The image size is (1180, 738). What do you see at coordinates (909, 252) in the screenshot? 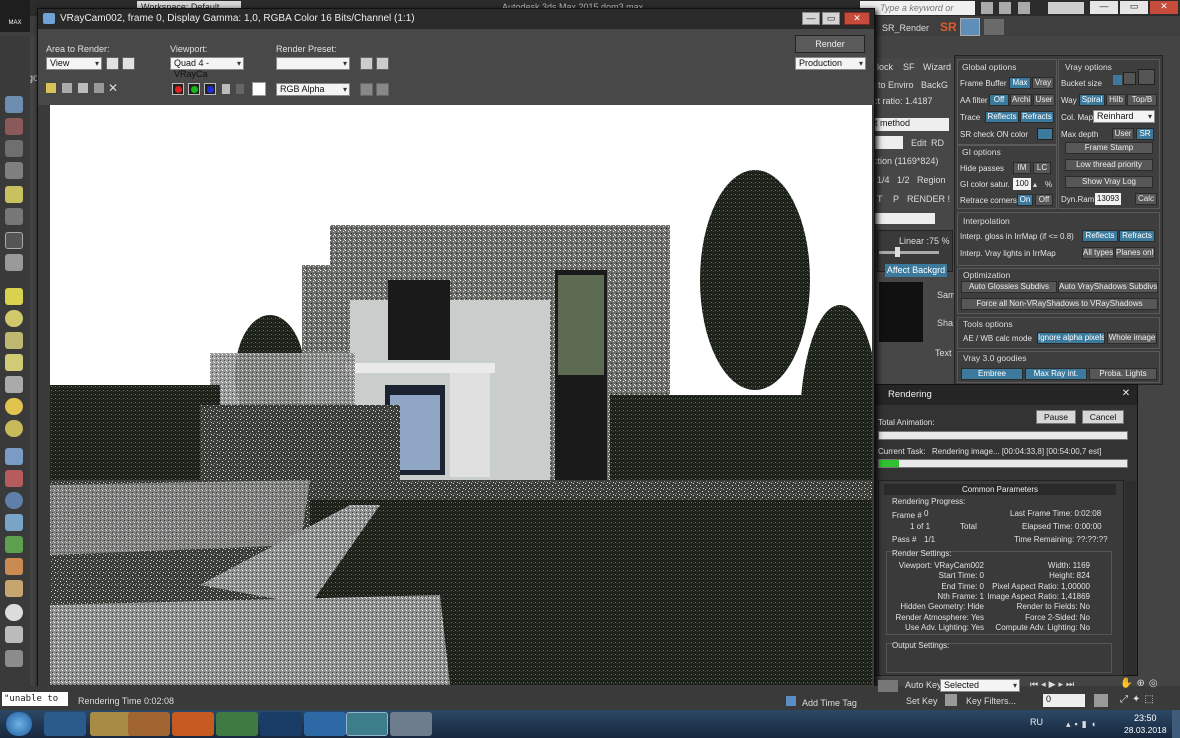
I see `linear-slider` at bounding box center [909, 252].